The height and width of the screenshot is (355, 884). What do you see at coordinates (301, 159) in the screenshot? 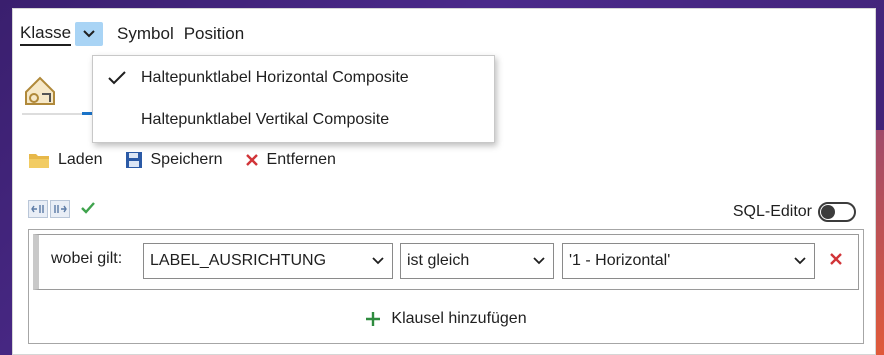
I see `remove-label: Entfernen` at bounding box center [301, 159].